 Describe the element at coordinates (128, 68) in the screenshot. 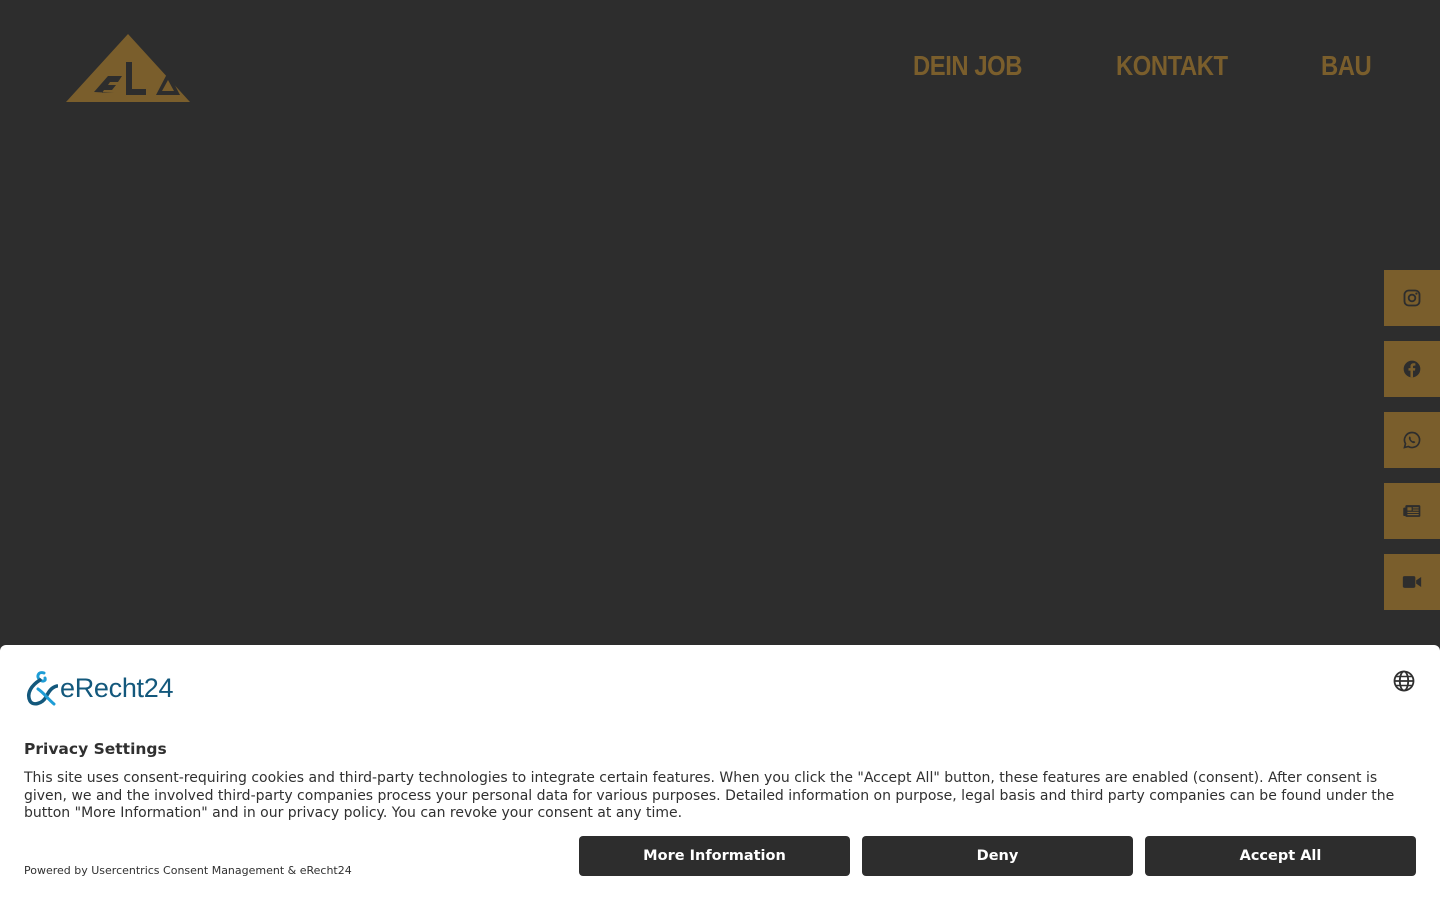

I see `ela-triangle-logo-icon` at that location.